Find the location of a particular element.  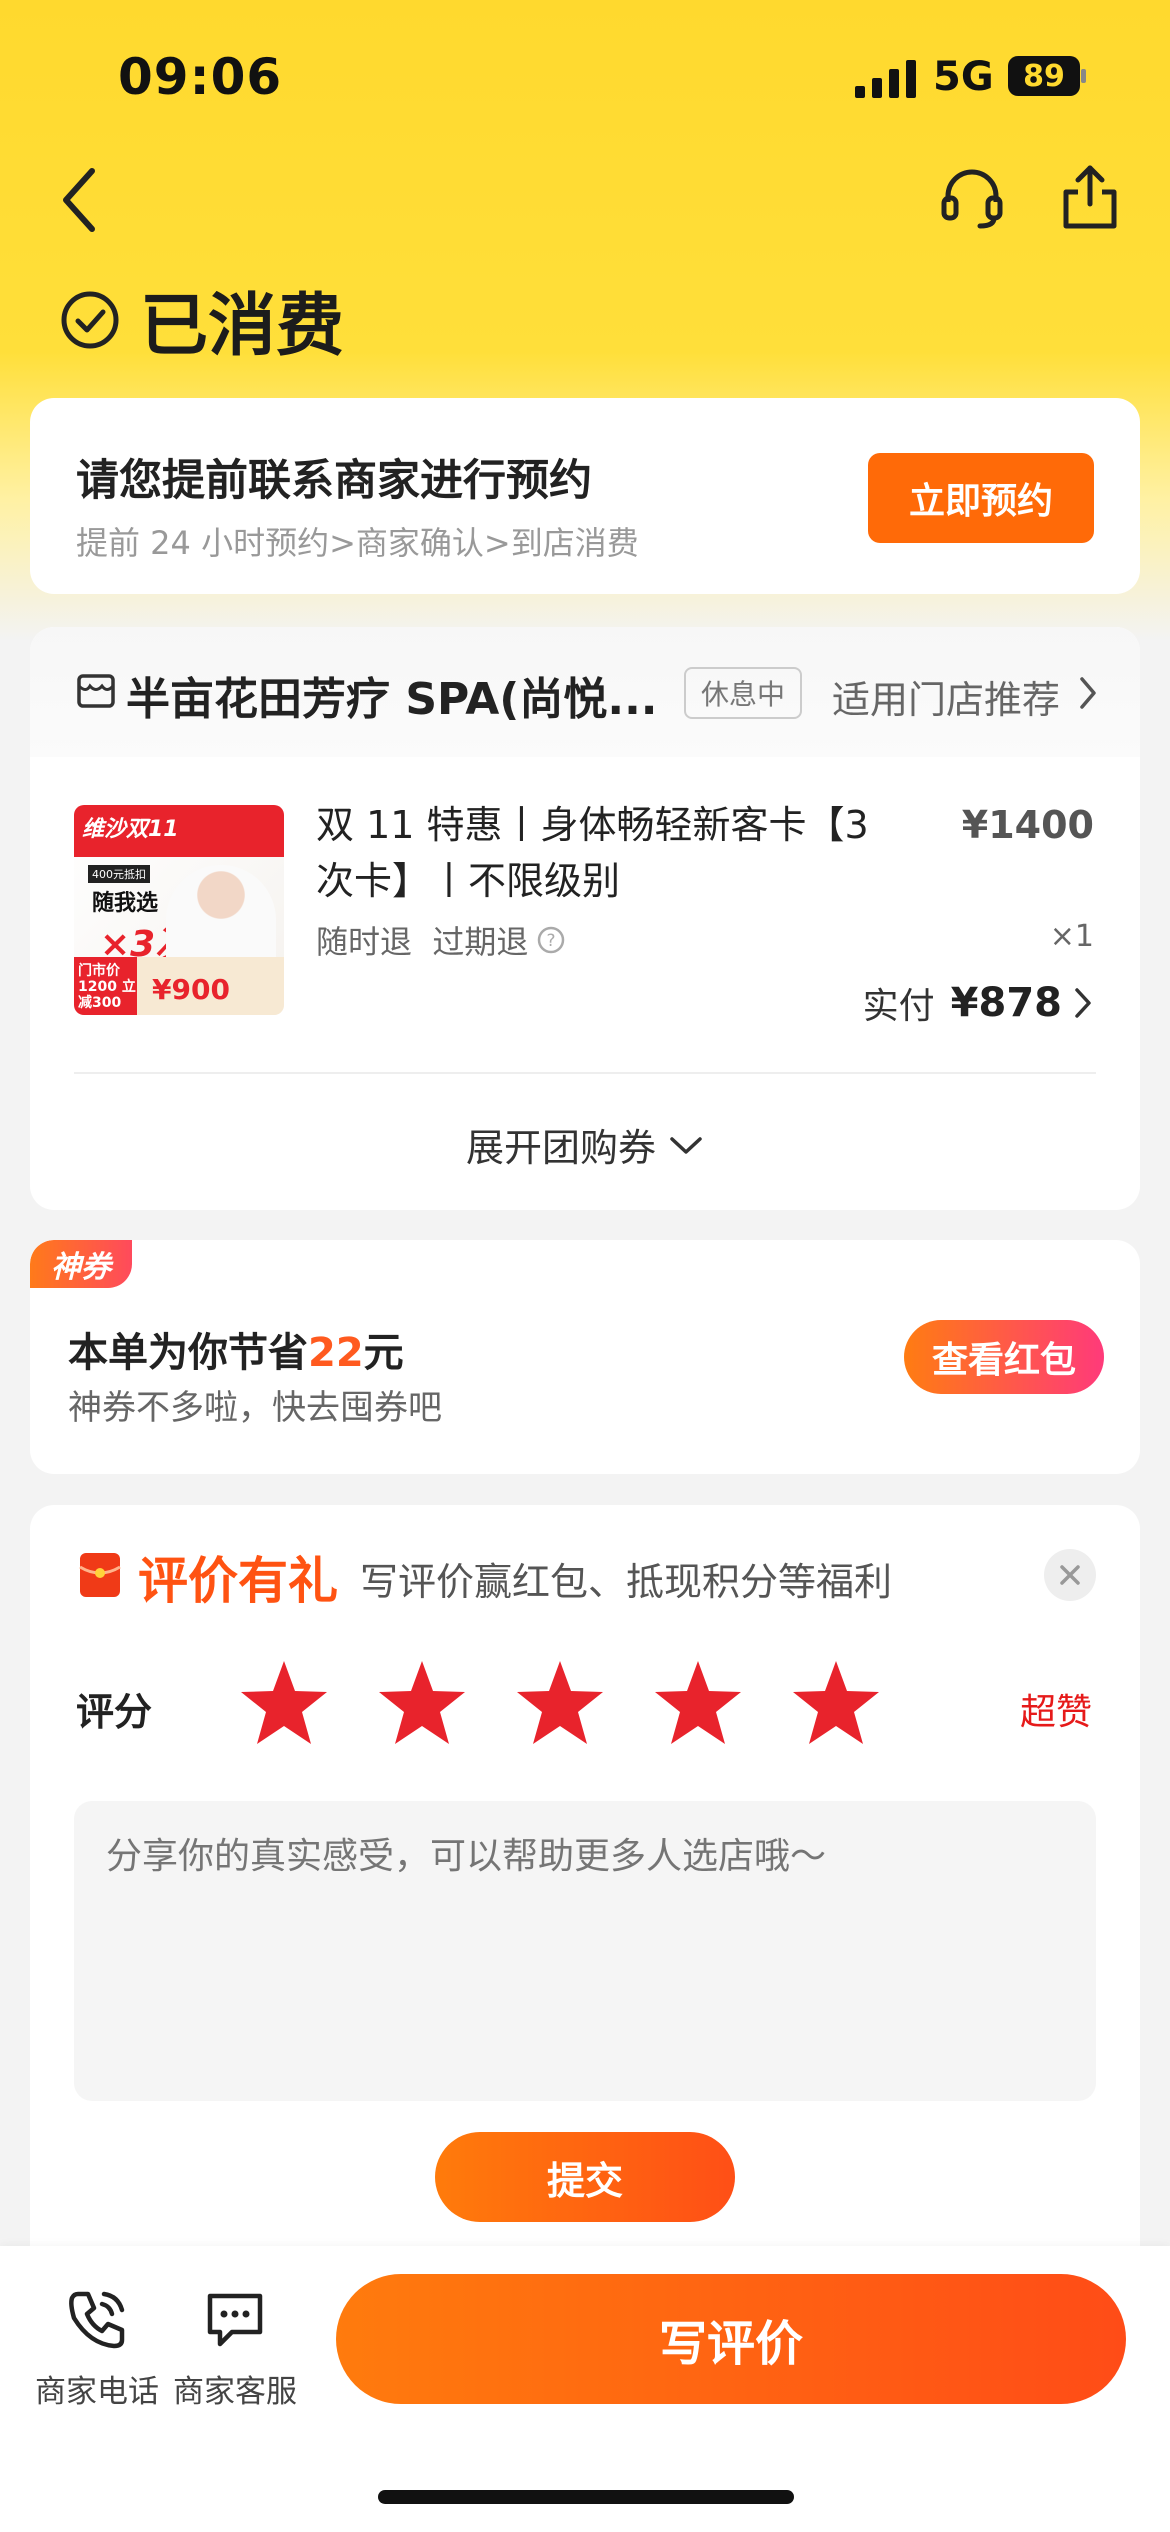

expand-coupons-button: 展开团购券 is located at coordinates (585, 1144).